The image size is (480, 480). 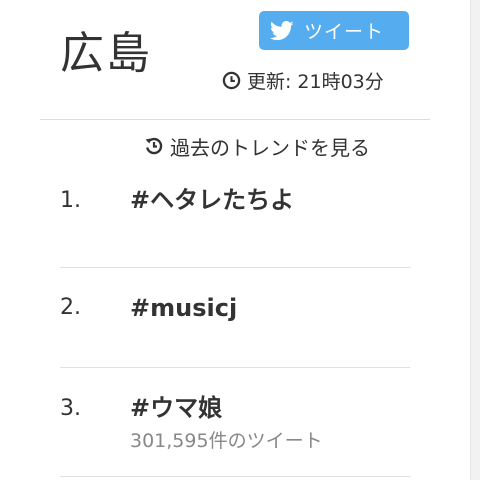 I want to click on trend-name: #musicj, so click(x=183, y=308).